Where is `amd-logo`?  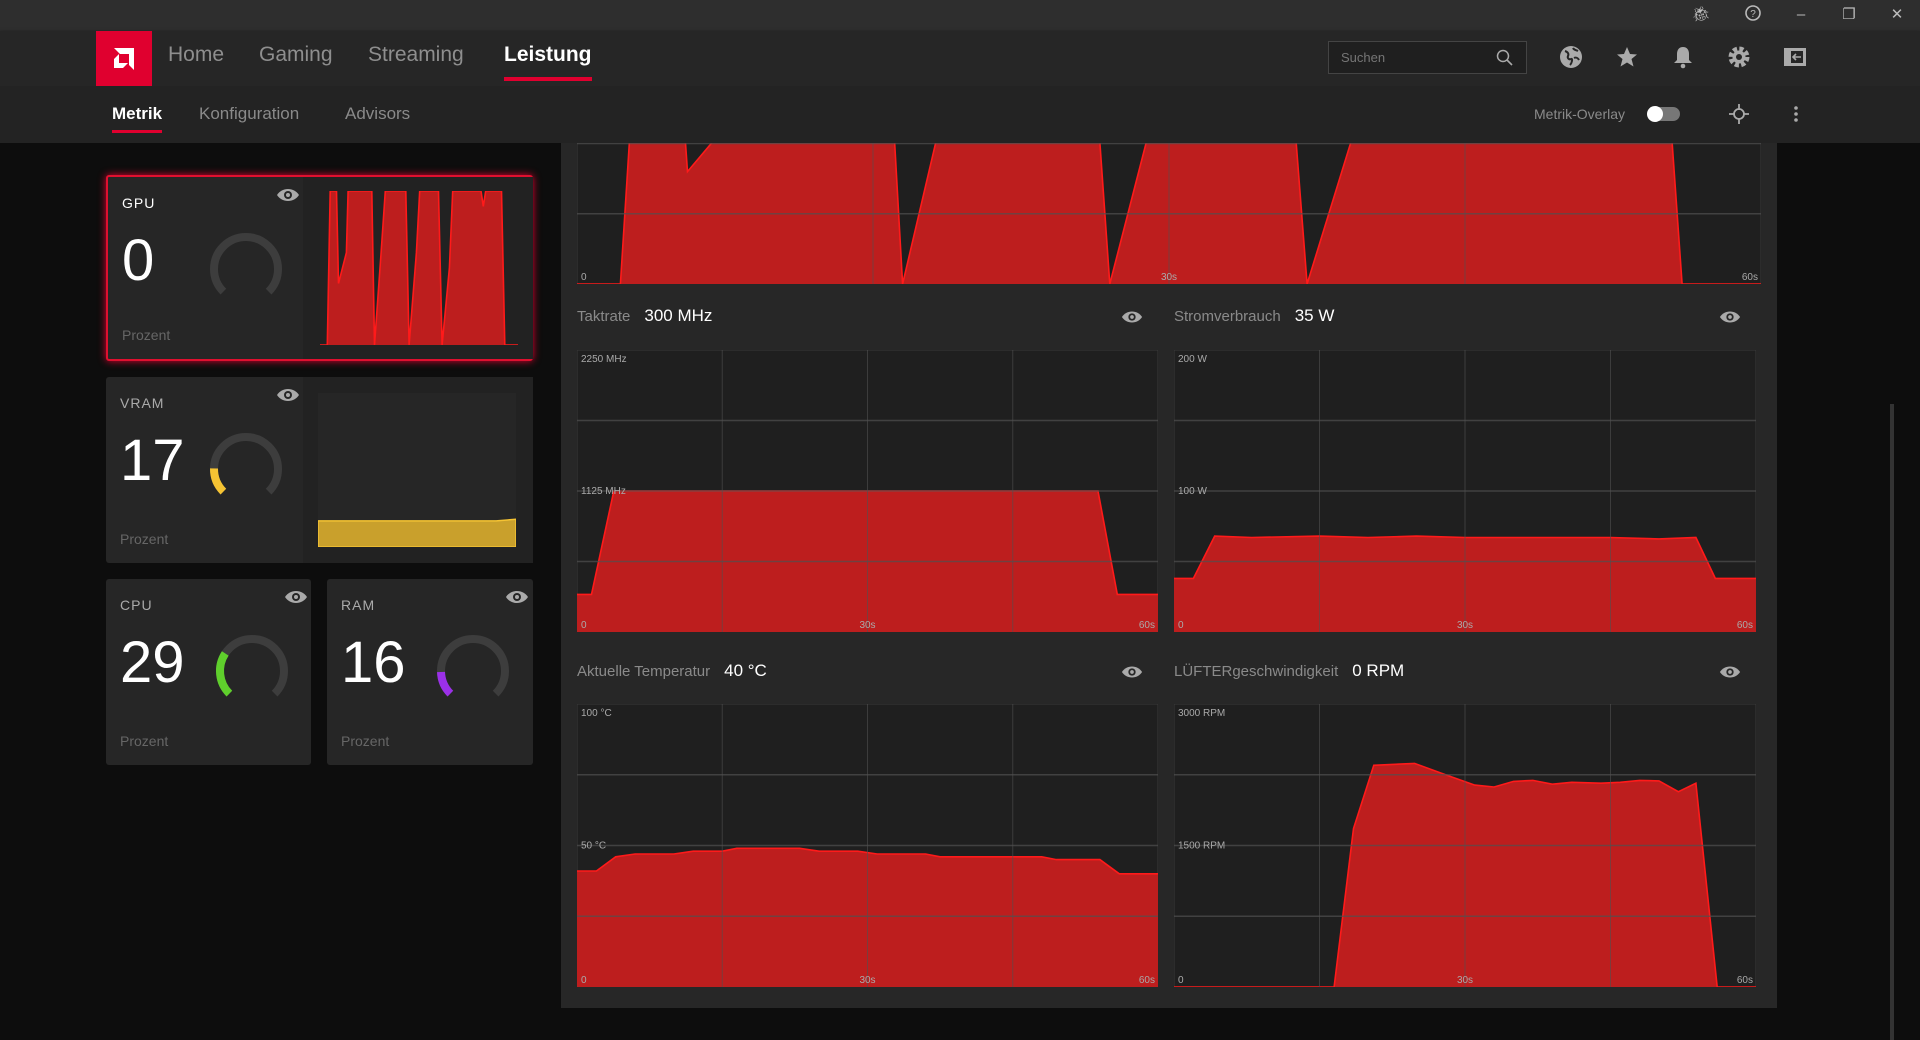 amd-logo is located at coordinates (124, 58).